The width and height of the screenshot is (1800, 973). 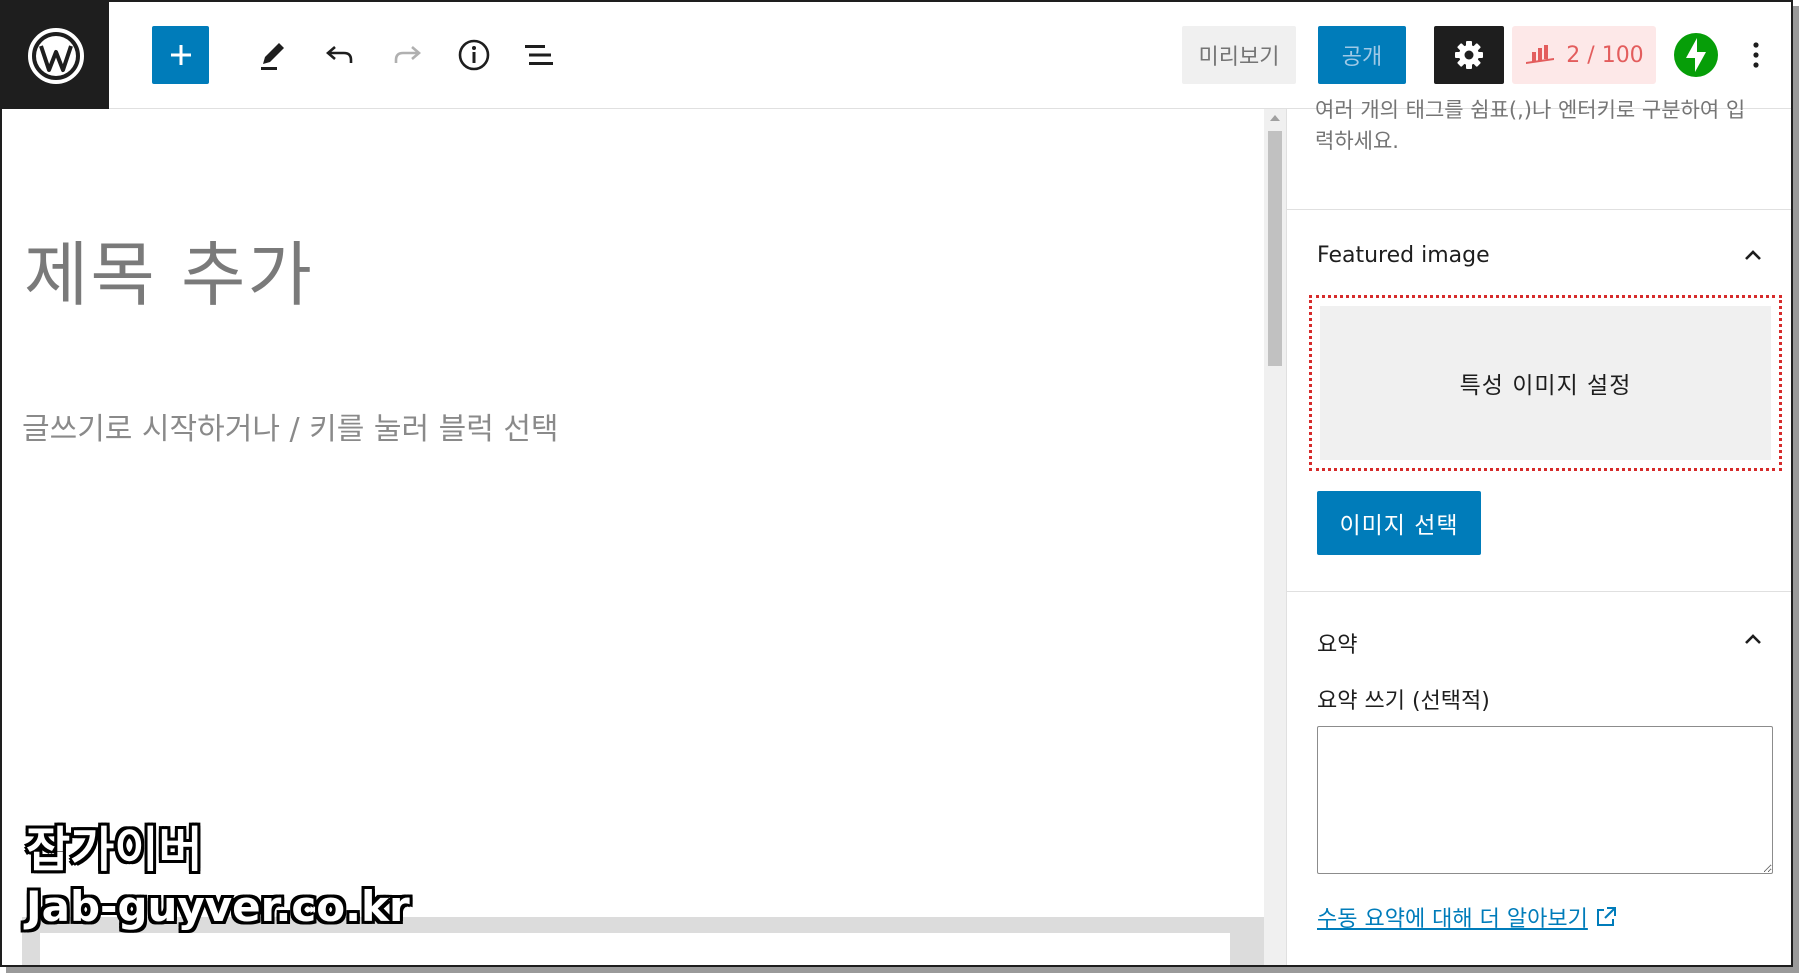 I want to click on editor-scrollbar, so click(x=1275, y=537).